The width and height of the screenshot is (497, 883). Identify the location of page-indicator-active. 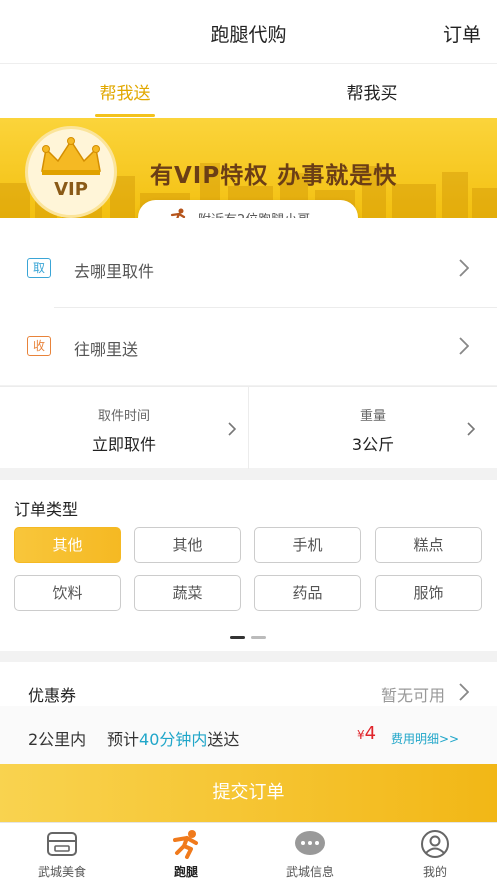
(237, 637).